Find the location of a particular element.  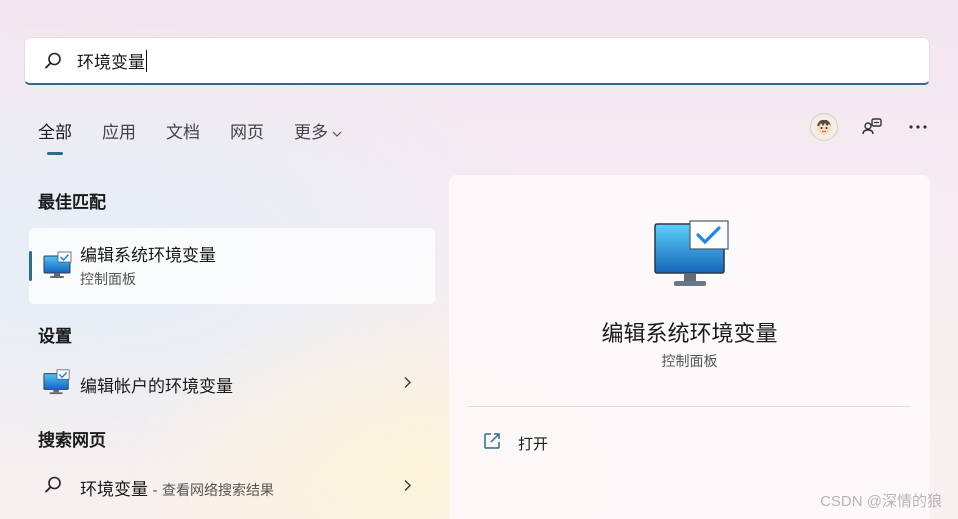

top-actions is located at coordinates (870, 127).